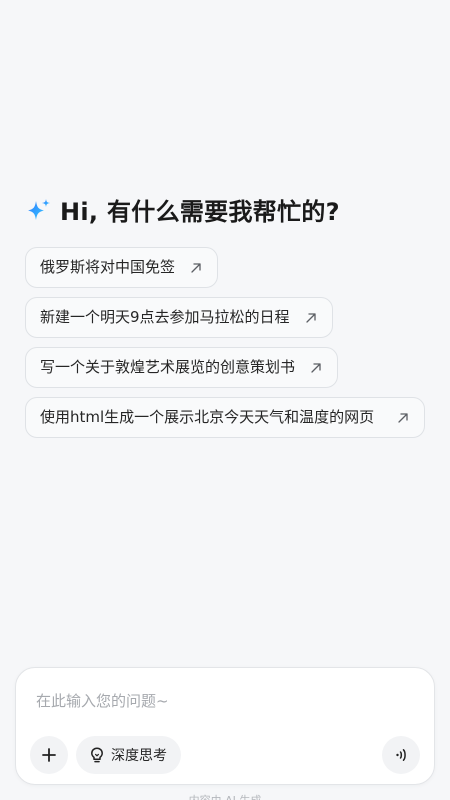 This screenshot has height=800, width=450. I want to click on suggestion-label: 俄罗斯将对中国免签, so click(108, 267).